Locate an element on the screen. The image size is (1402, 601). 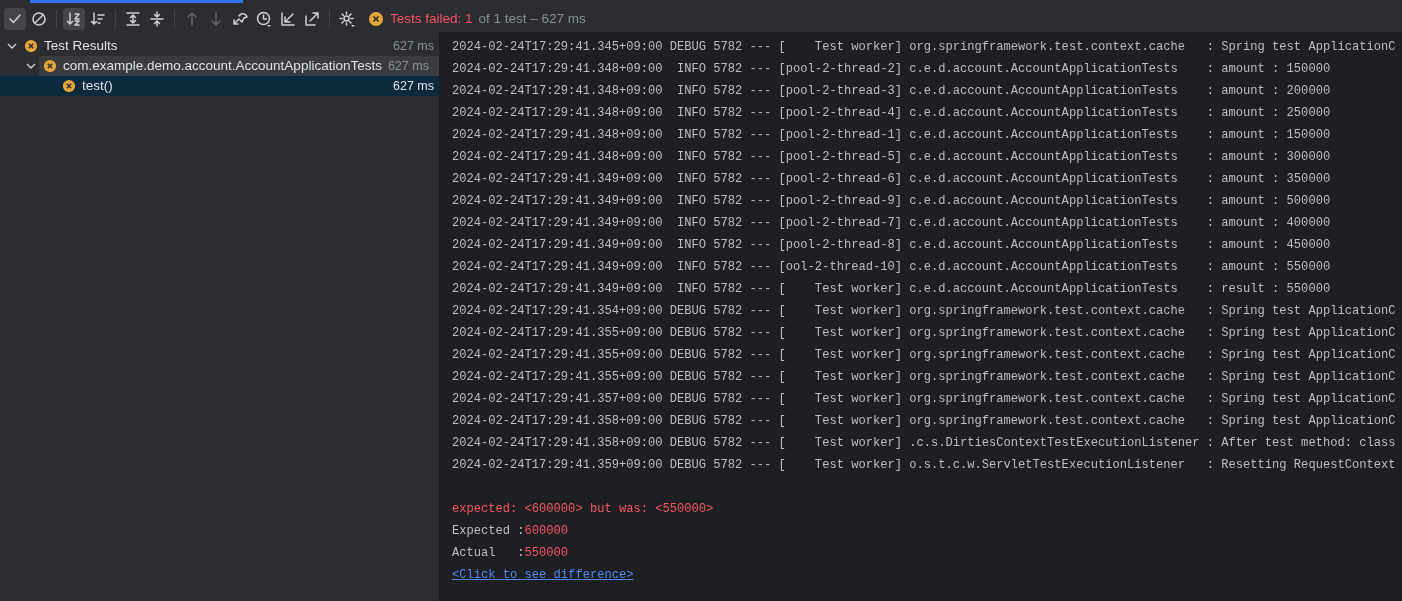
log-line: 2024-02-24T17:29:41.349+09:00 INFO 5782 --- [pool-2-thread-7] c.e.d.account.AccountApplicationTests : amount : 400000 is located at coordinates (892, 223).